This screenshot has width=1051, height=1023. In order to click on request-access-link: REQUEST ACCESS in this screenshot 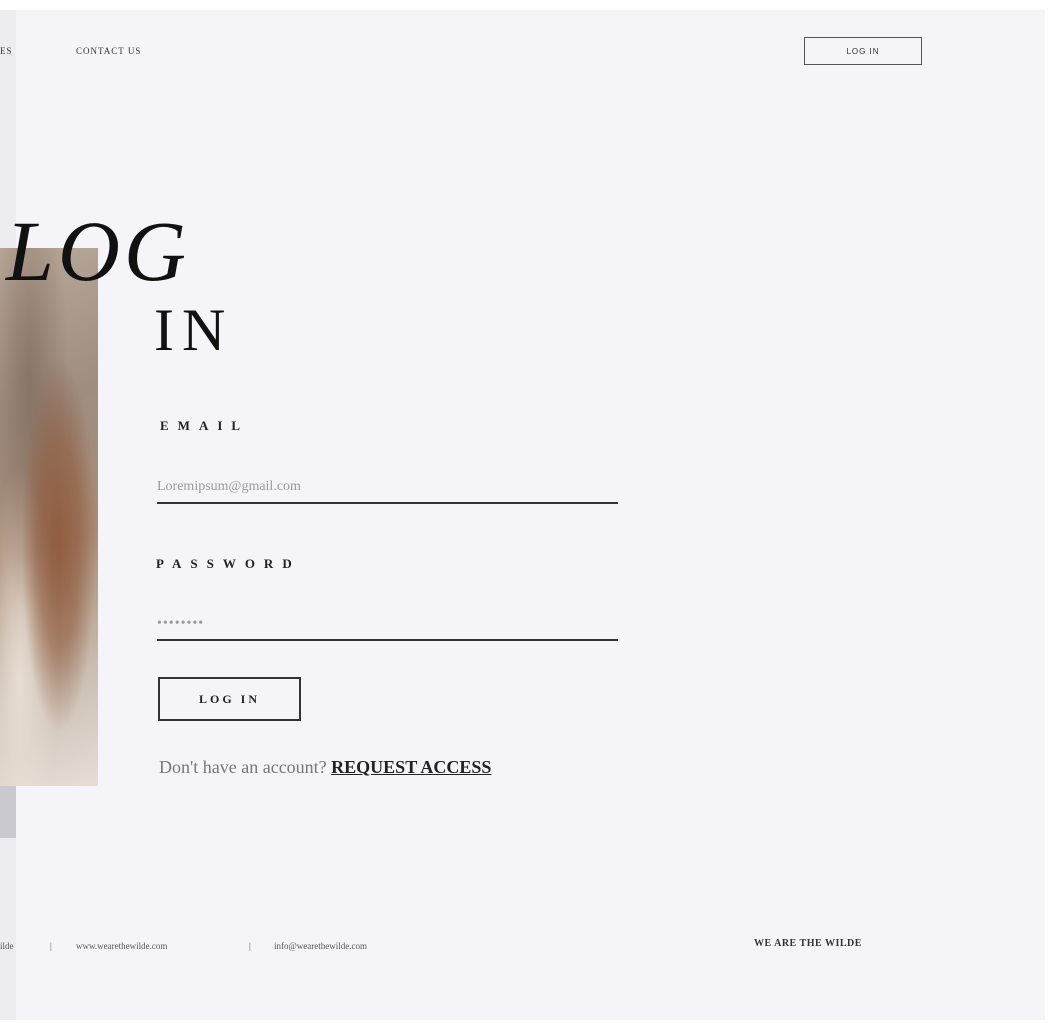, I will do `click(411, 767)`.